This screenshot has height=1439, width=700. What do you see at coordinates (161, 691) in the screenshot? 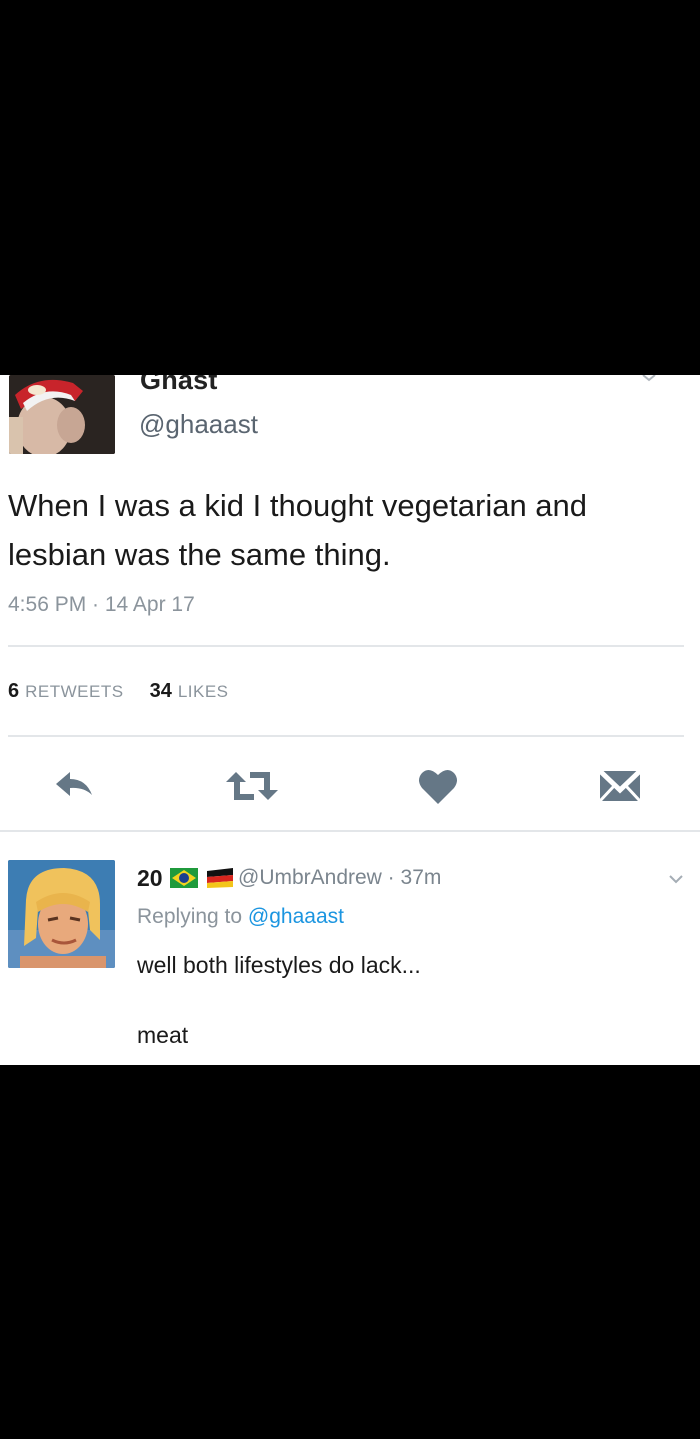
I see `likes-count: 34` at bounding box center [161, 691].